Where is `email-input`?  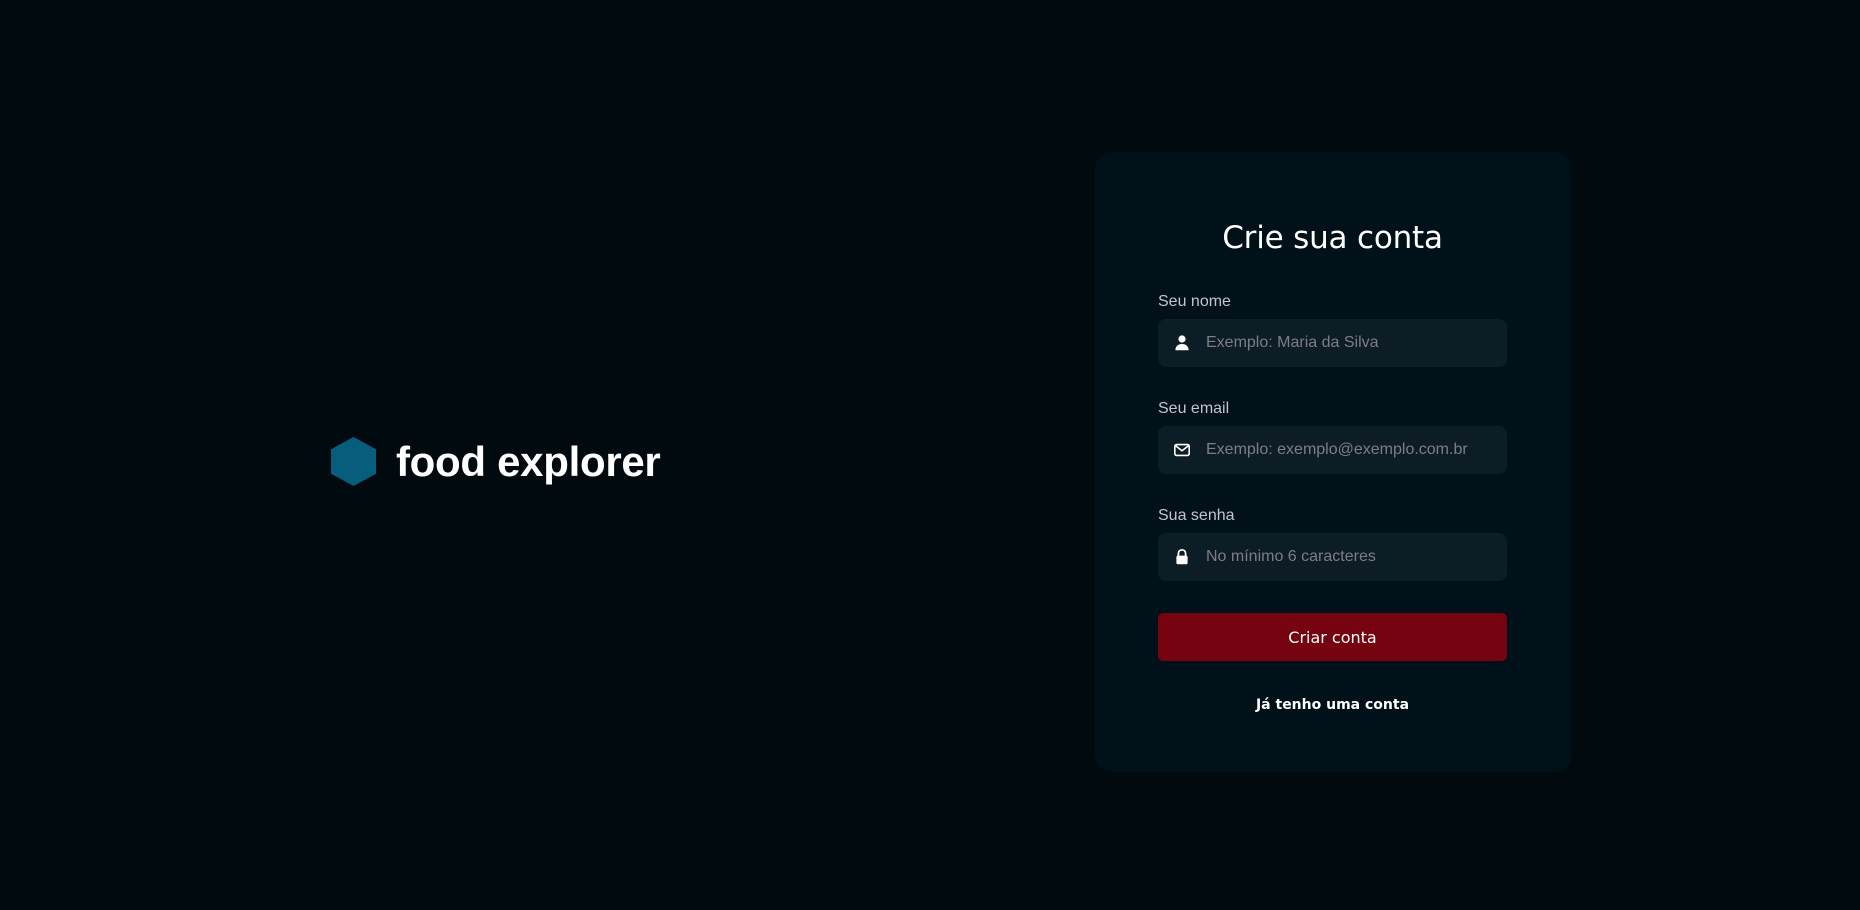 email-input is located at coordinates (1356, 450).